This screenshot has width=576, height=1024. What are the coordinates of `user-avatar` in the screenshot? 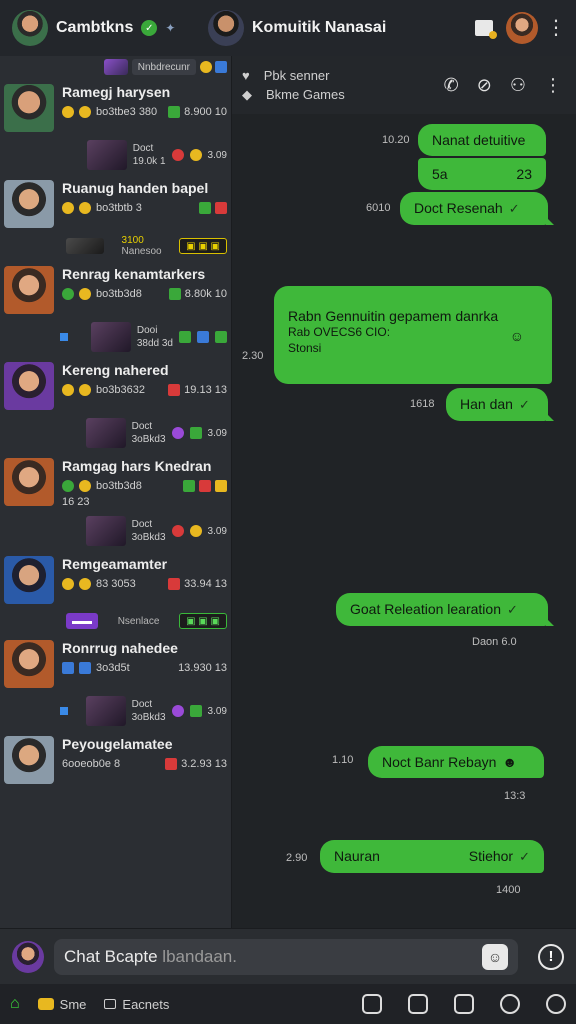 It's located at (30, 28).